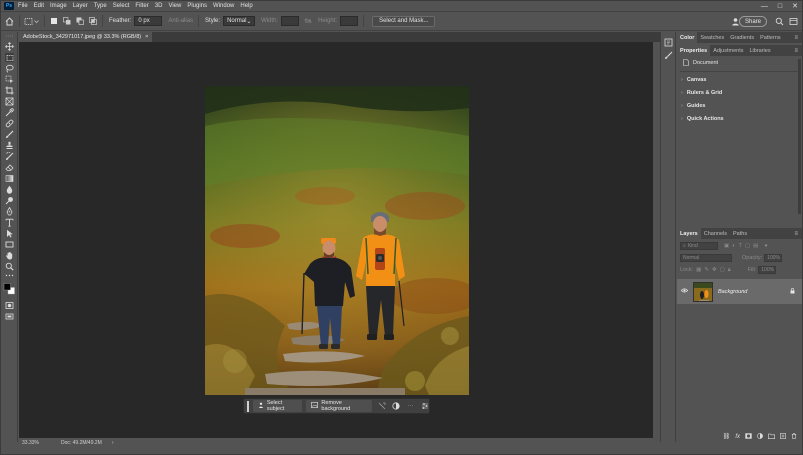 The image size is (803, 455). What do you see at coordinates (159, 6) in the screenshot?
I see `menu-3d: 3D` at bounding box center [159, 6].